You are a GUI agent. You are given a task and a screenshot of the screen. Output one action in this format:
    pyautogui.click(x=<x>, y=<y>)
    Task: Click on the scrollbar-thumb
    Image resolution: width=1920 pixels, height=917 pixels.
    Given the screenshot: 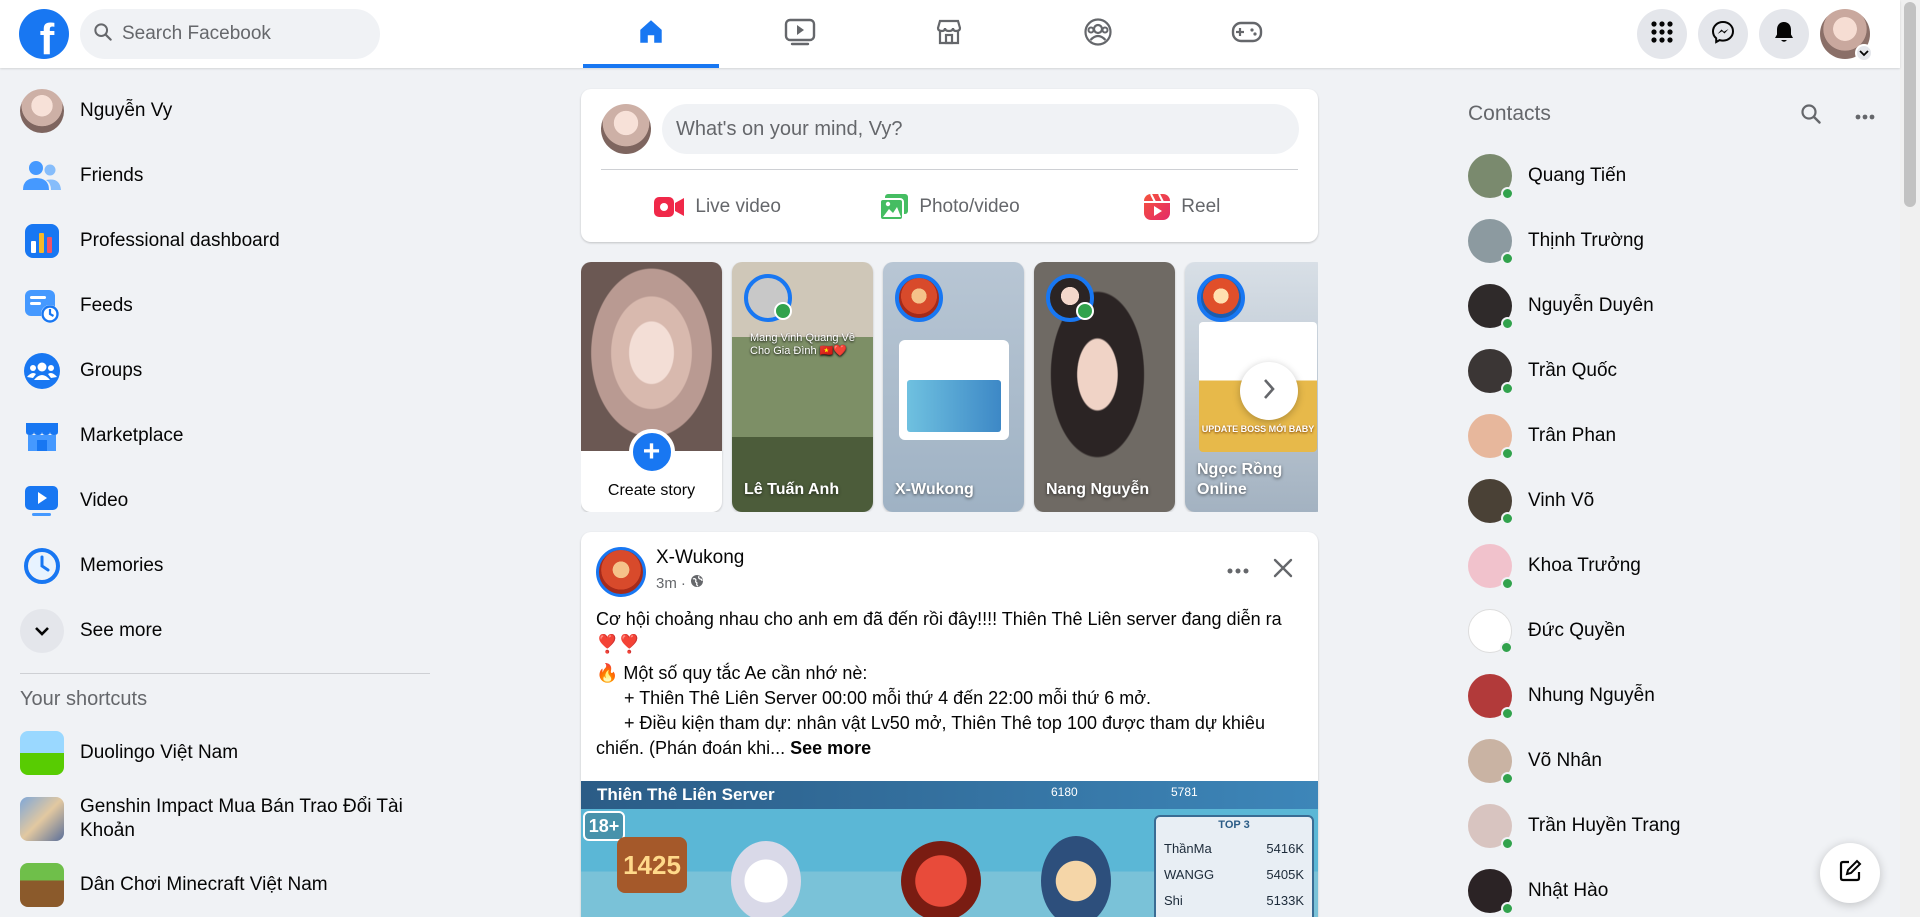 What is the action you would take?
    pyautogui.click(x=1910, y=104)
    